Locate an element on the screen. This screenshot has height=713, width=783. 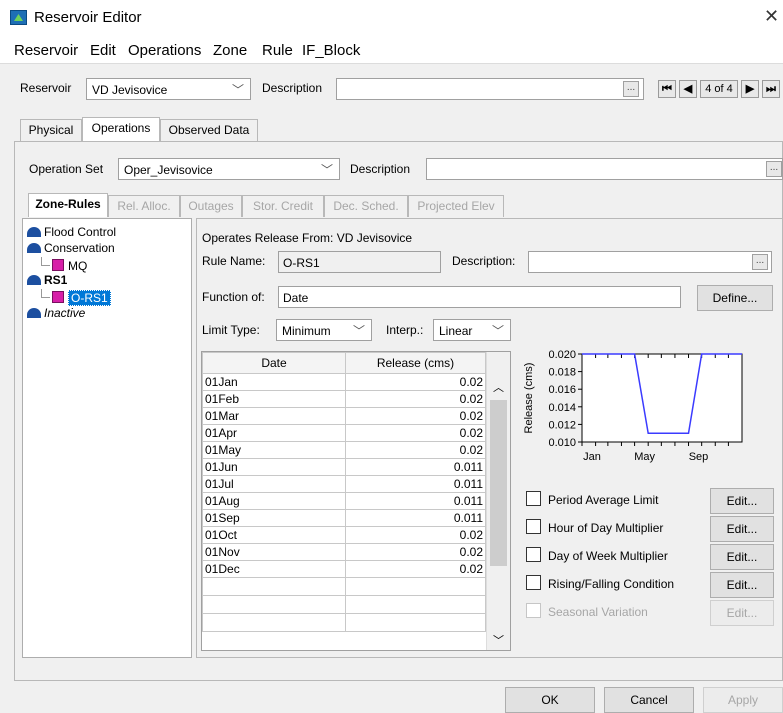
tab-stor-credit: Stor. Credit is located at coordinates (283, 206).